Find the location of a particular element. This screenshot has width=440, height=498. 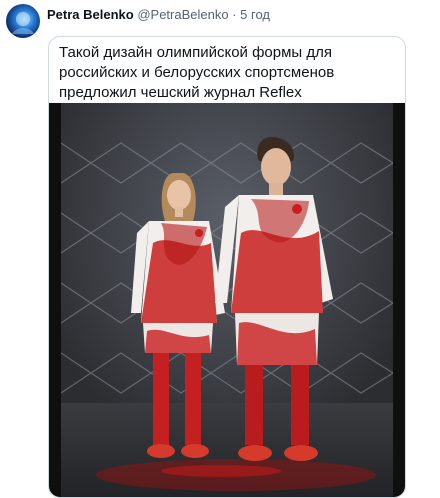

author-name: Petra Belenko is located at coordinates (90, 14).